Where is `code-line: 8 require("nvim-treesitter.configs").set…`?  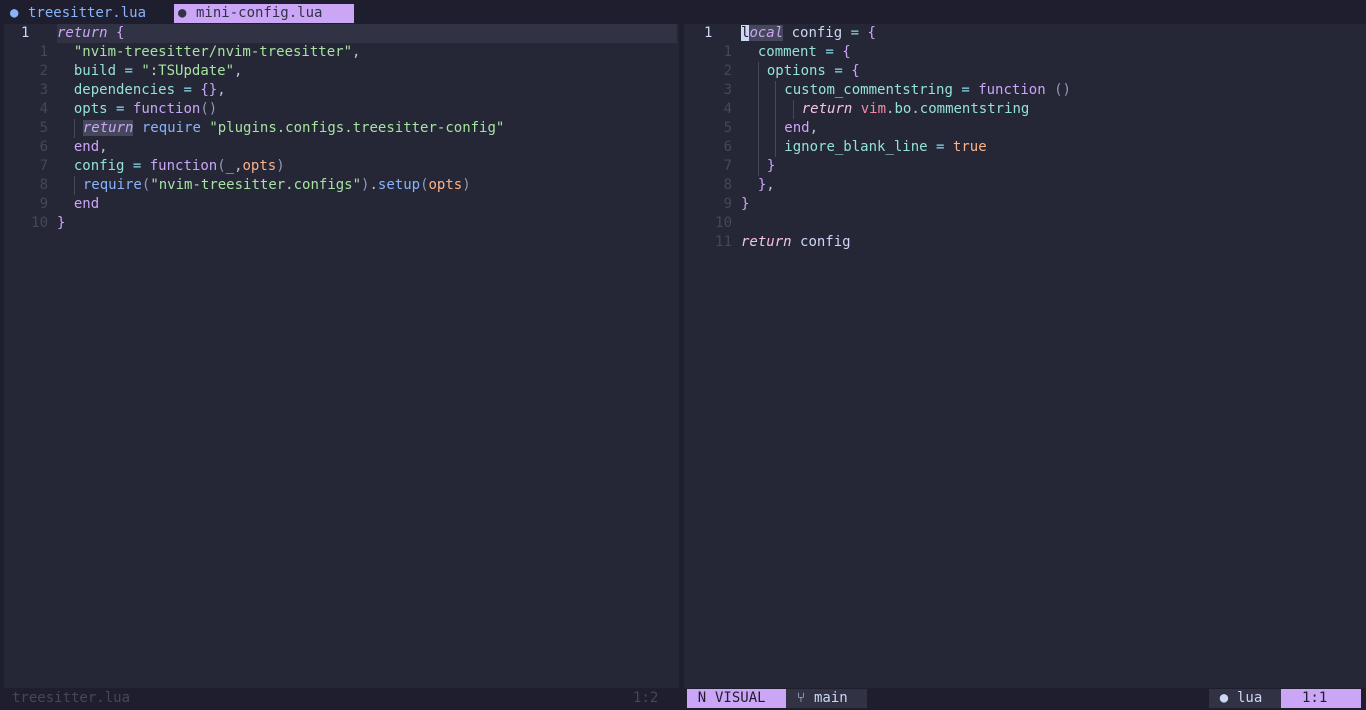
code-line: 8 require("nvim-treesitter.configs").set… is located at coordinates (341, 185).